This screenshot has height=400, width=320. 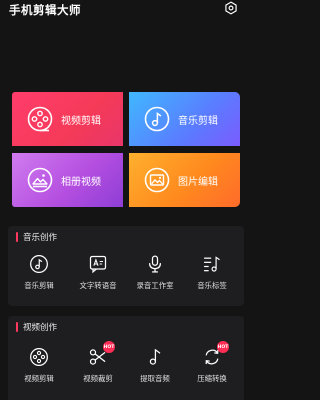 I want to click on app-header: 手机剪辑大师, so click(x=126, y=11).